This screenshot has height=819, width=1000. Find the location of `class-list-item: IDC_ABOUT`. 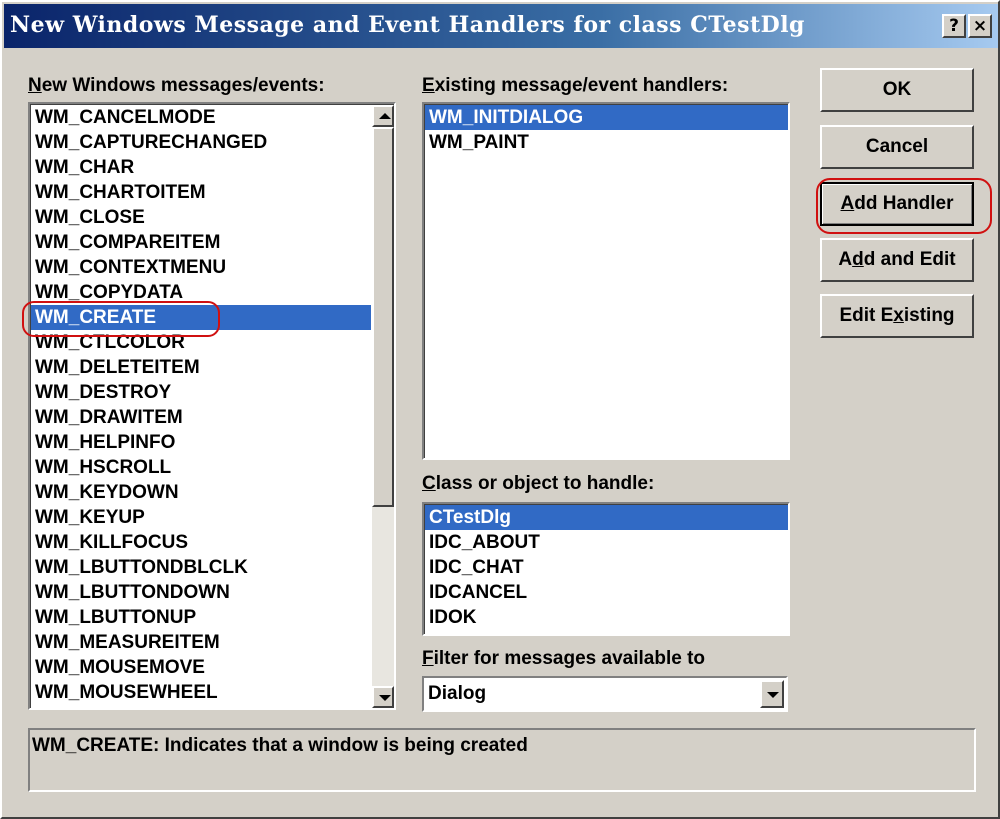

class-list-item: IDC_ABOUT is located at coordinates (606, 542).